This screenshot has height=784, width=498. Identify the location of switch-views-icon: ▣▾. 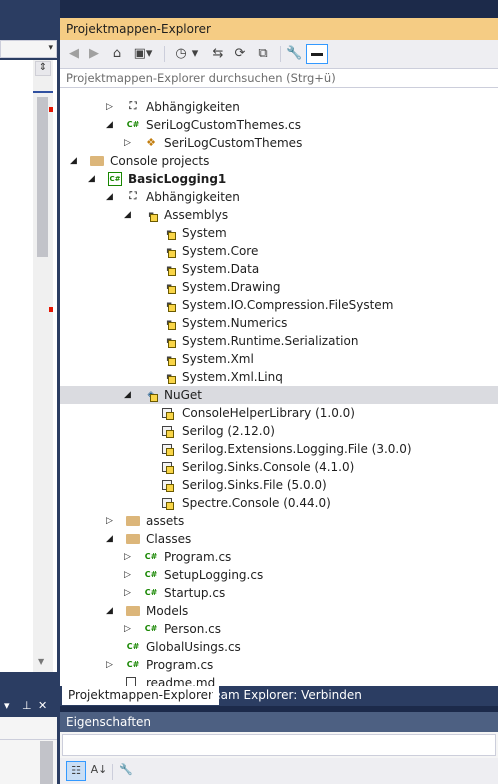
(143, 54).